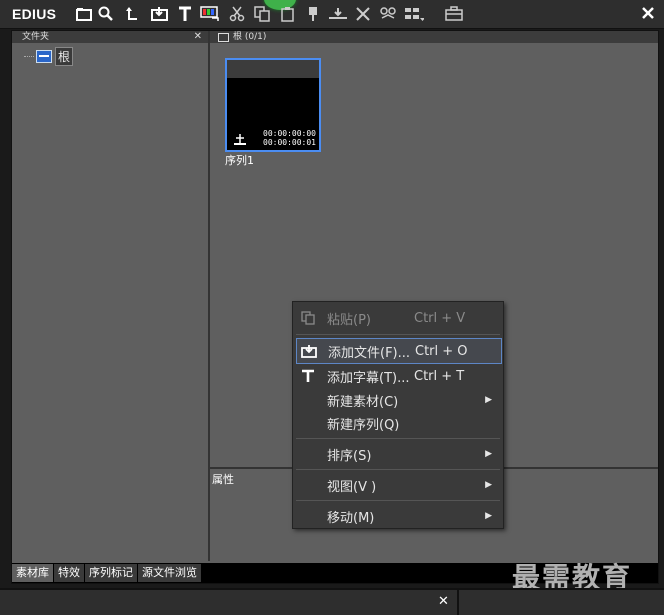 The width and height of the screenshot is (664, 615). I want to click on timecode: 00:00:00:00 00:00:00:01, so click(289, 138).